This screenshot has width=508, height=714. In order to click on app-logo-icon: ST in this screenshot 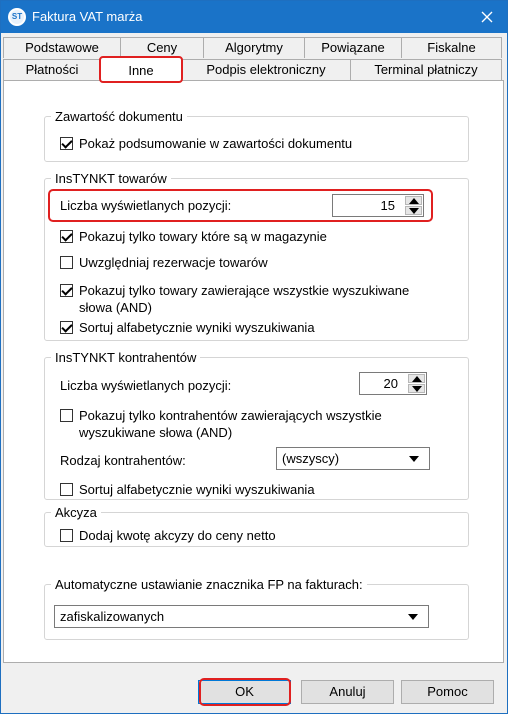, I will do `click(17, 17)`.